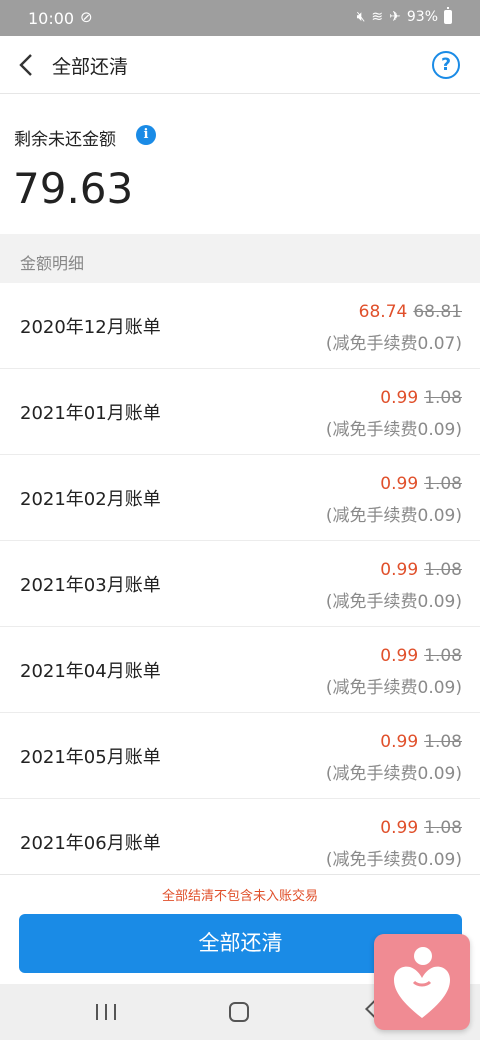  I want to click on bill-amounts: 68.74 68.81, so click(410, 312).